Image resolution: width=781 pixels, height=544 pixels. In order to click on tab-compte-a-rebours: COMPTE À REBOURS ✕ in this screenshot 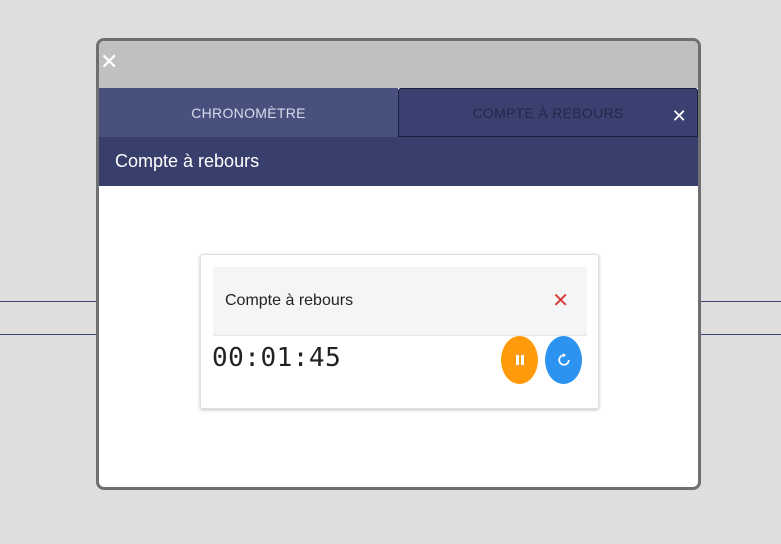, I will do `click(548, 112)`.